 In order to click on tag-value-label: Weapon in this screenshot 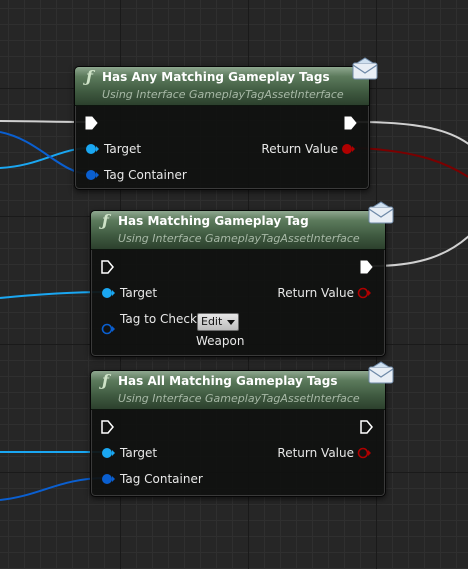, I will do `click(220, 341)`.